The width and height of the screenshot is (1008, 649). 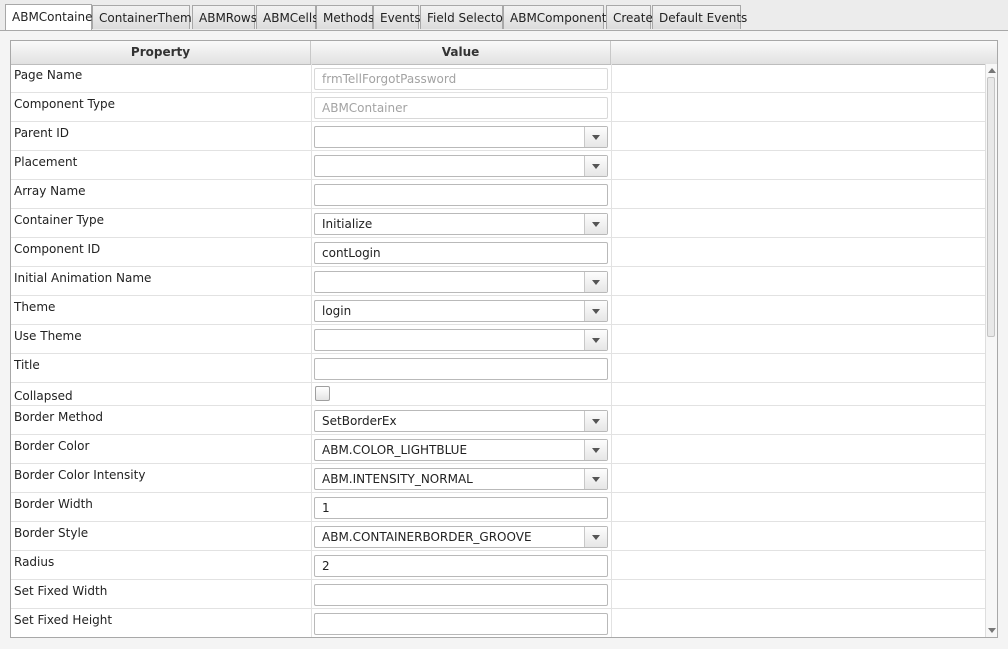 I want to click on table-row: Page Name frmTellForgotPassword, so click(x=498, y=78).